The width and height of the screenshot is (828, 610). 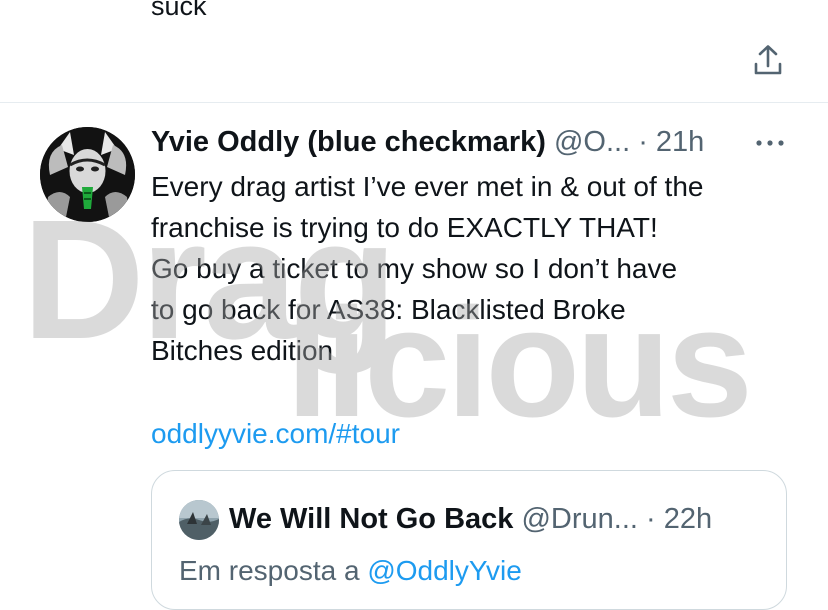 I want to click on previous-tweet-text: suck, so click(x=179, y=10).